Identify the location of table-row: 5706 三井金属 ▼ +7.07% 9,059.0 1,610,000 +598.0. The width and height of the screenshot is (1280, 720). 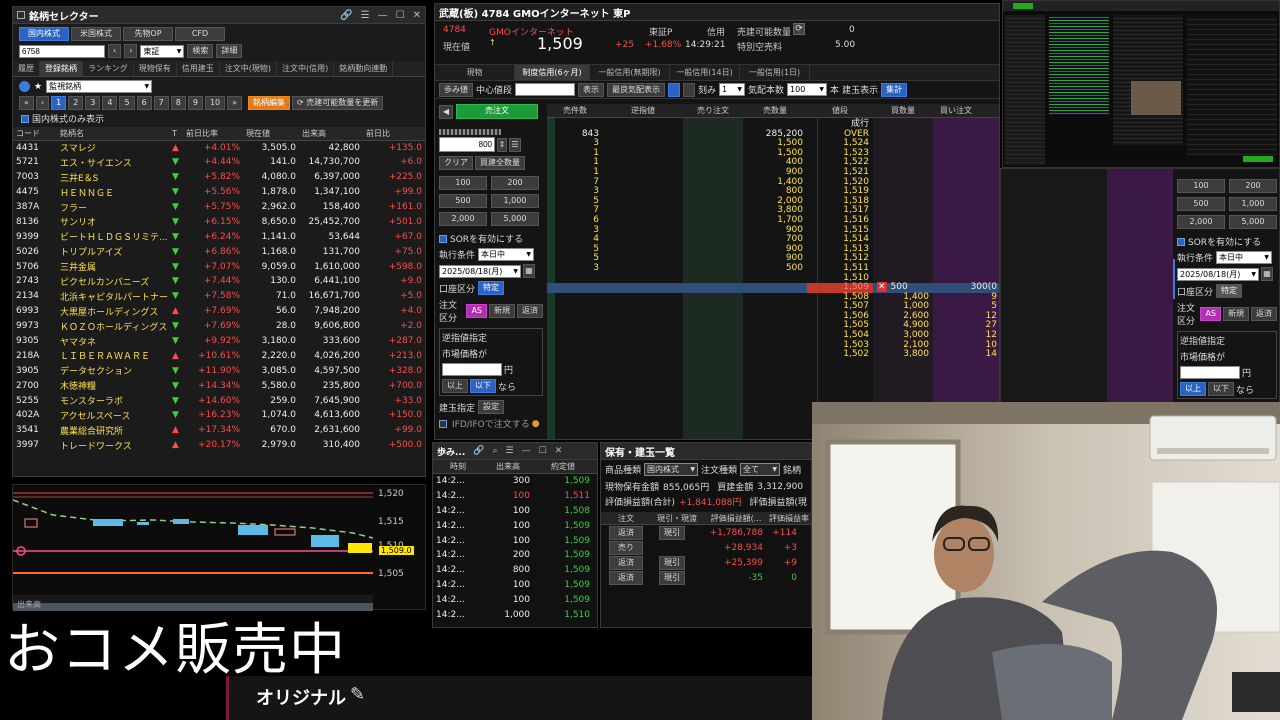
(219, 266).